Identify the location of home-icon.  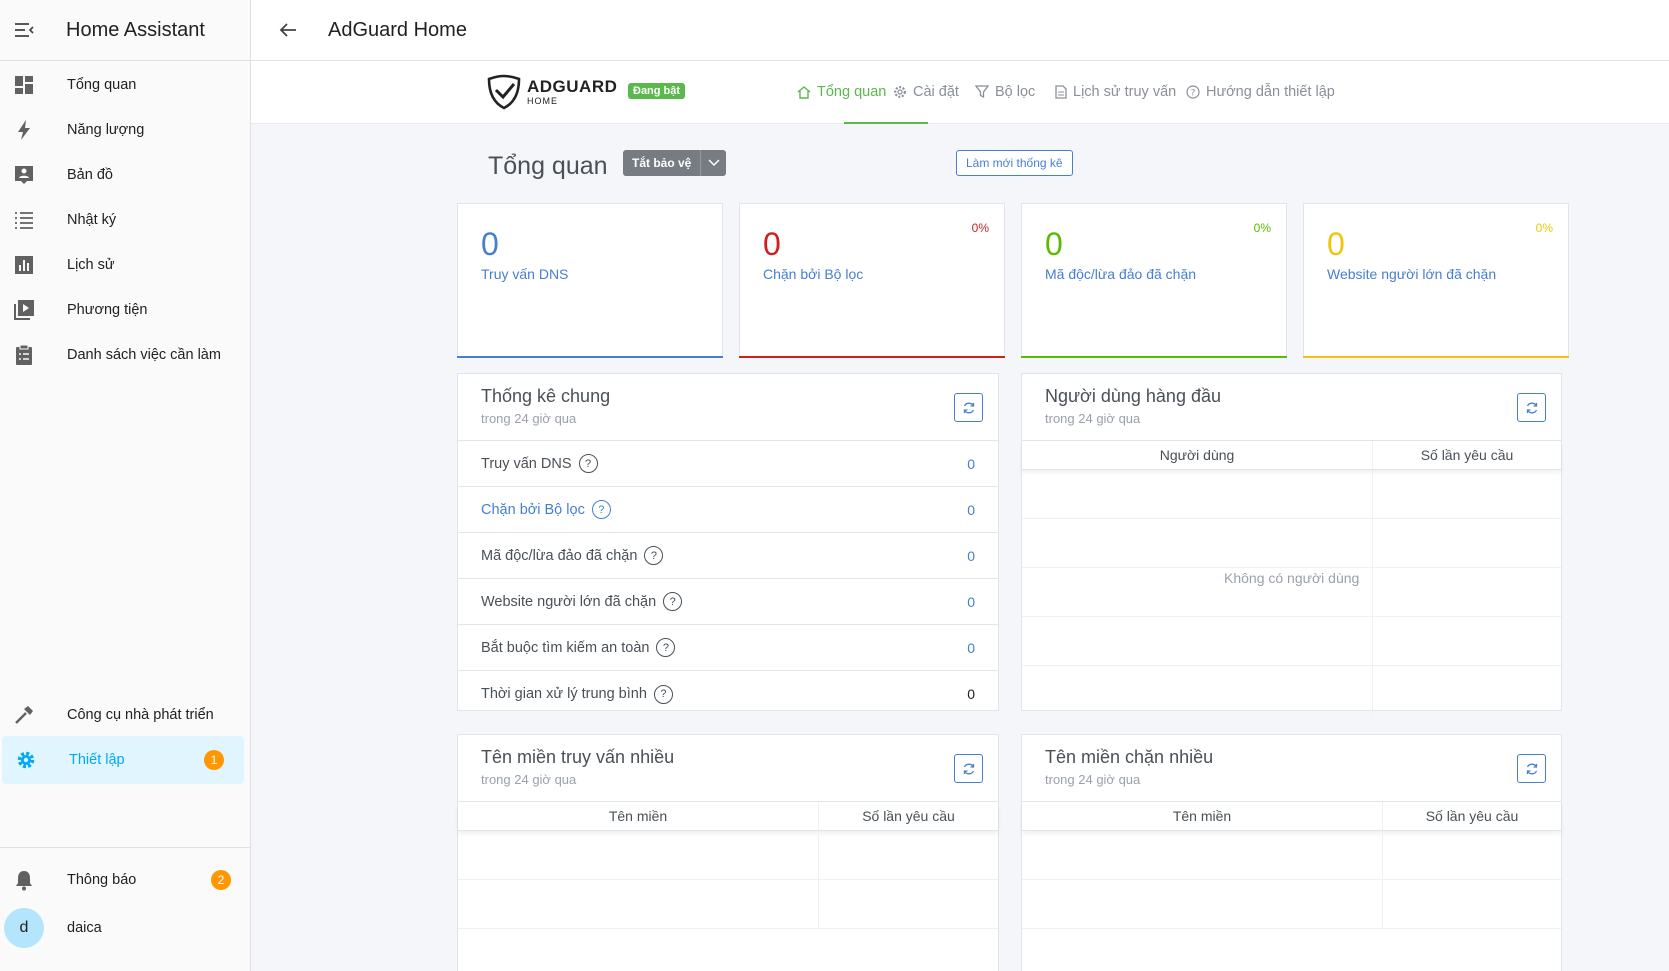
(804, 92).